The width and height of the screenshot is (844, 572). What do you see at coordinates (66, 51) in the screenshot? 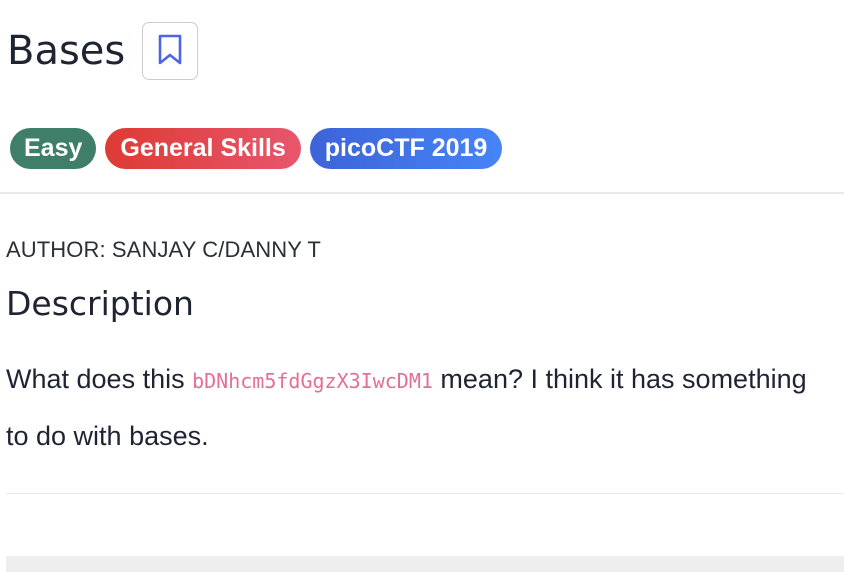
I see `challenge-title: Bases` at bounding box center [66, 51].